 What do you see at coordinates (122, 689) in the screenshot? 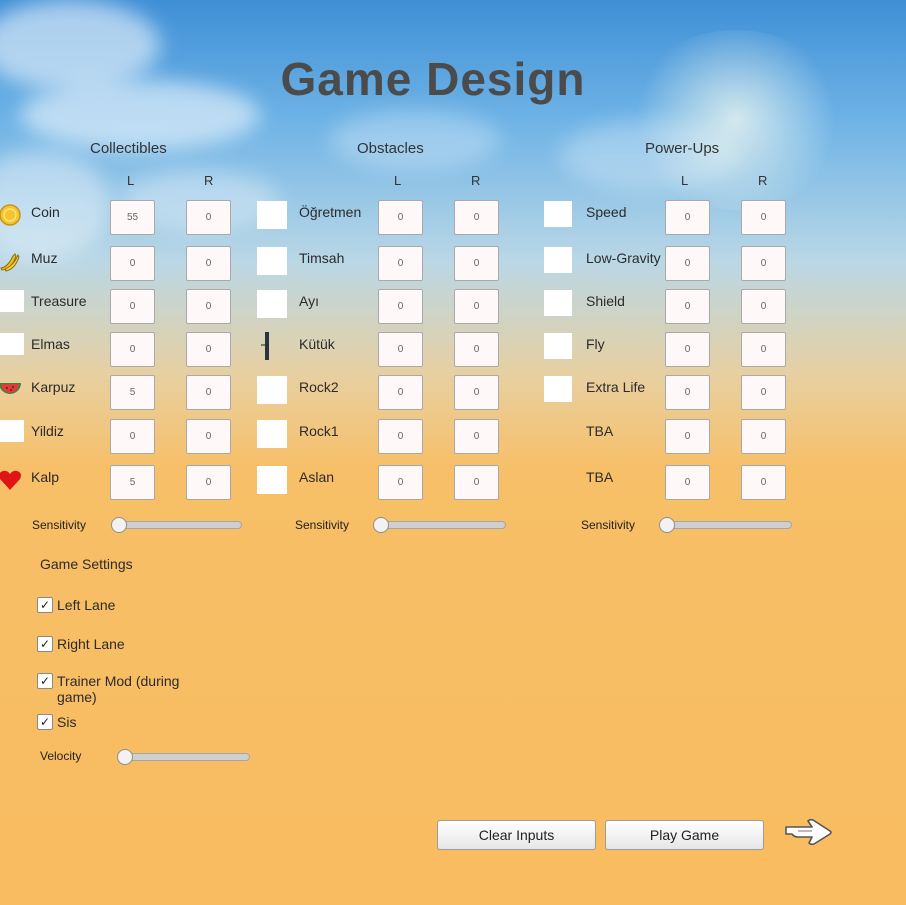
I see `game-setting-option: ✓ Trainer Mod (during game)` at bounding box center [122, 689].